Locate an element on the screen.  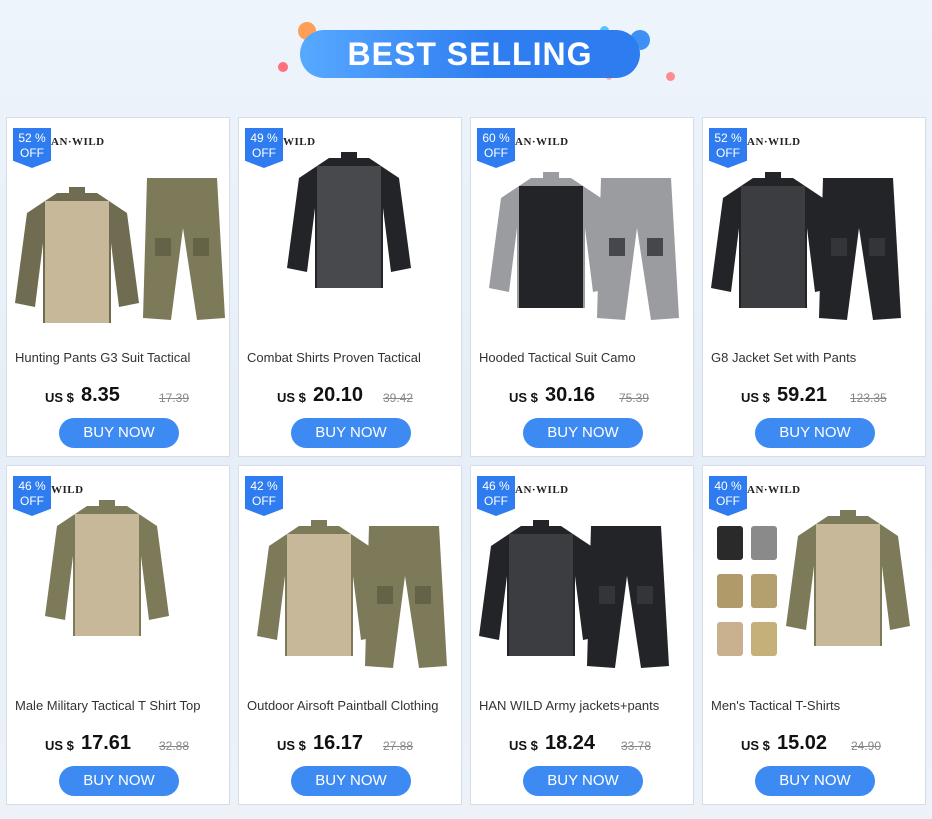
original-price: 24.90 is located at coordinates (866, 746).